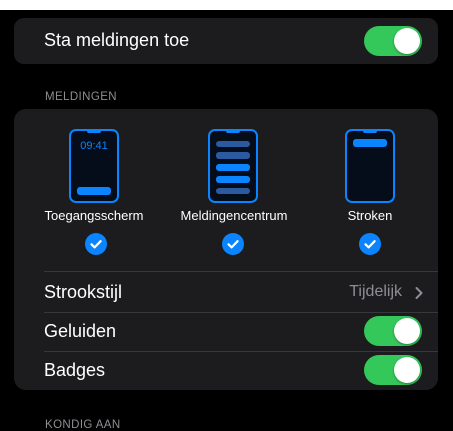 Image resolution: width=453 pixels, height=431 pixels. I want to click on allow-notifications-card: Sta meldingen toe, so click(226, 41).